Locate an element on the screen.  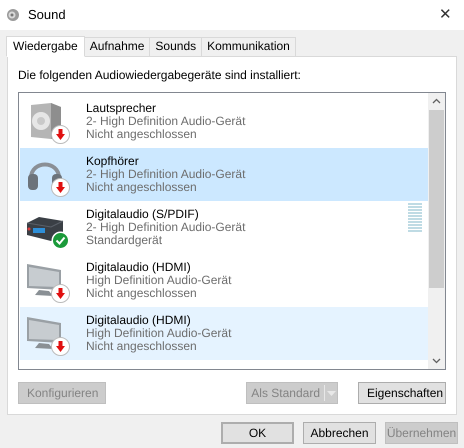
device-row: Kopfhörer 2- High Definition Audio-Gerät Nicht angeschlossen is located at coordinates (224, 174).